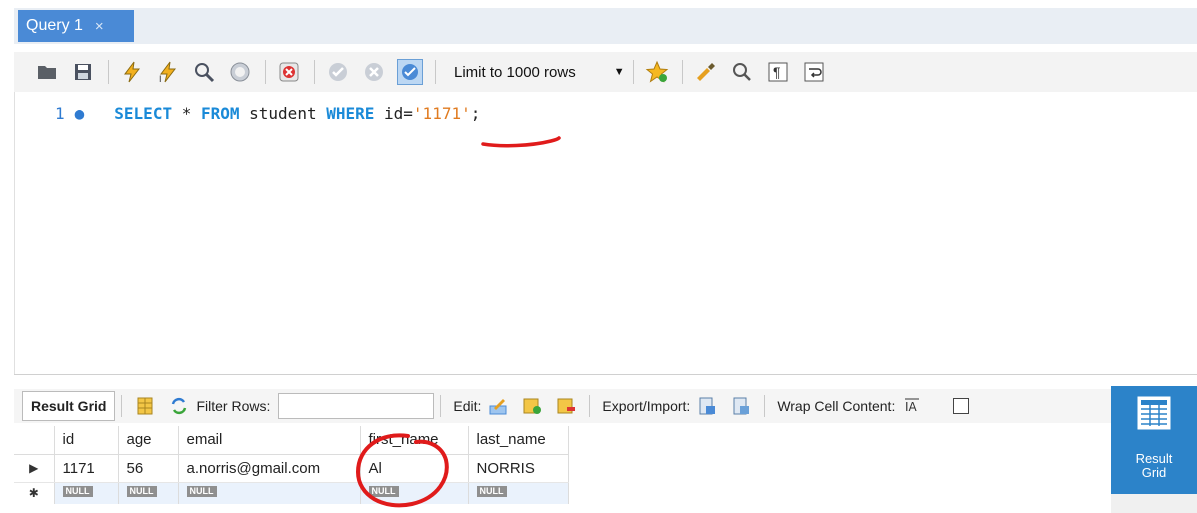  I want to click on svg-text: IA, so click(911, 407).